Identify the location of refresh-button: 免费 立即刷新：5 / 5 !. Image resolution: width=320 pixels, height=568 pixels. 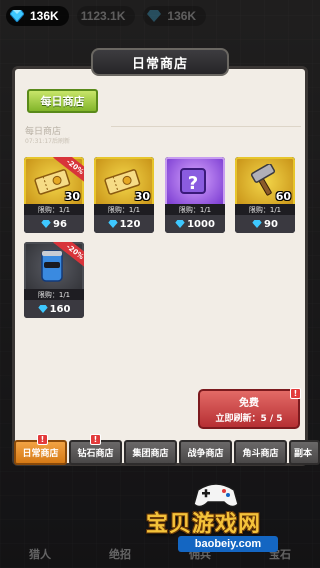
(249, 408).